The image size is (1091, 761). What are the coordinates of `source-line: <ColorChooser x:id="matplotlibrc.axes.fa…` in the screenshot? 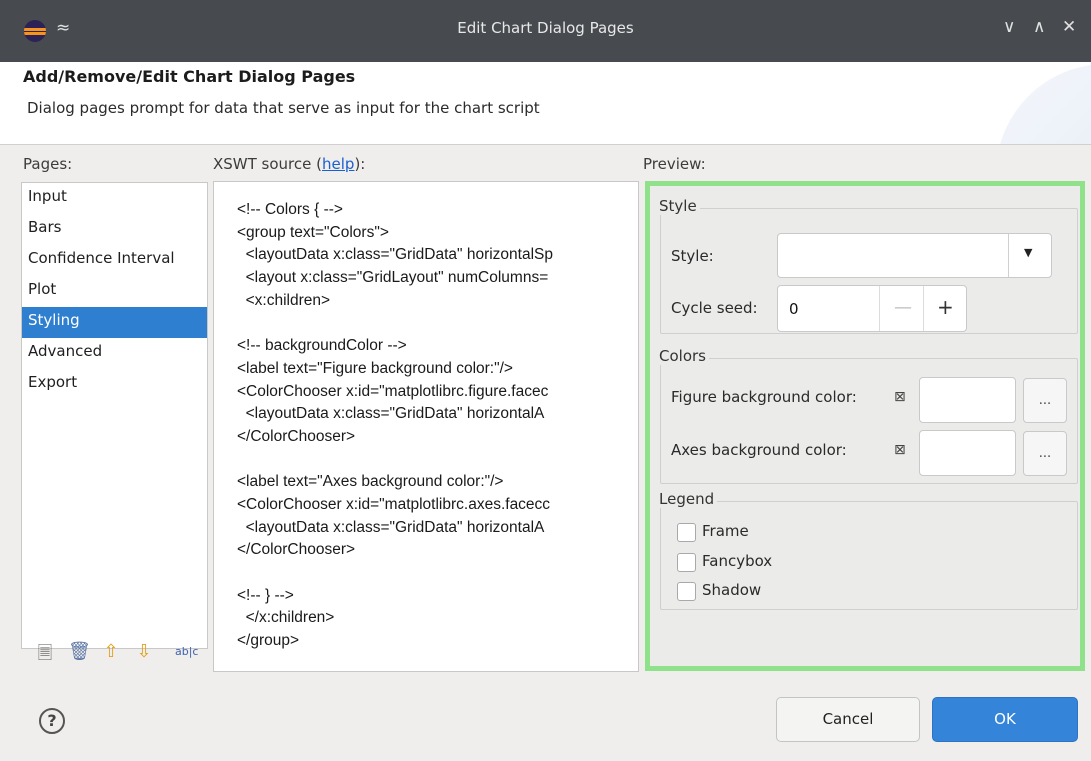 It's located at (394, 504).